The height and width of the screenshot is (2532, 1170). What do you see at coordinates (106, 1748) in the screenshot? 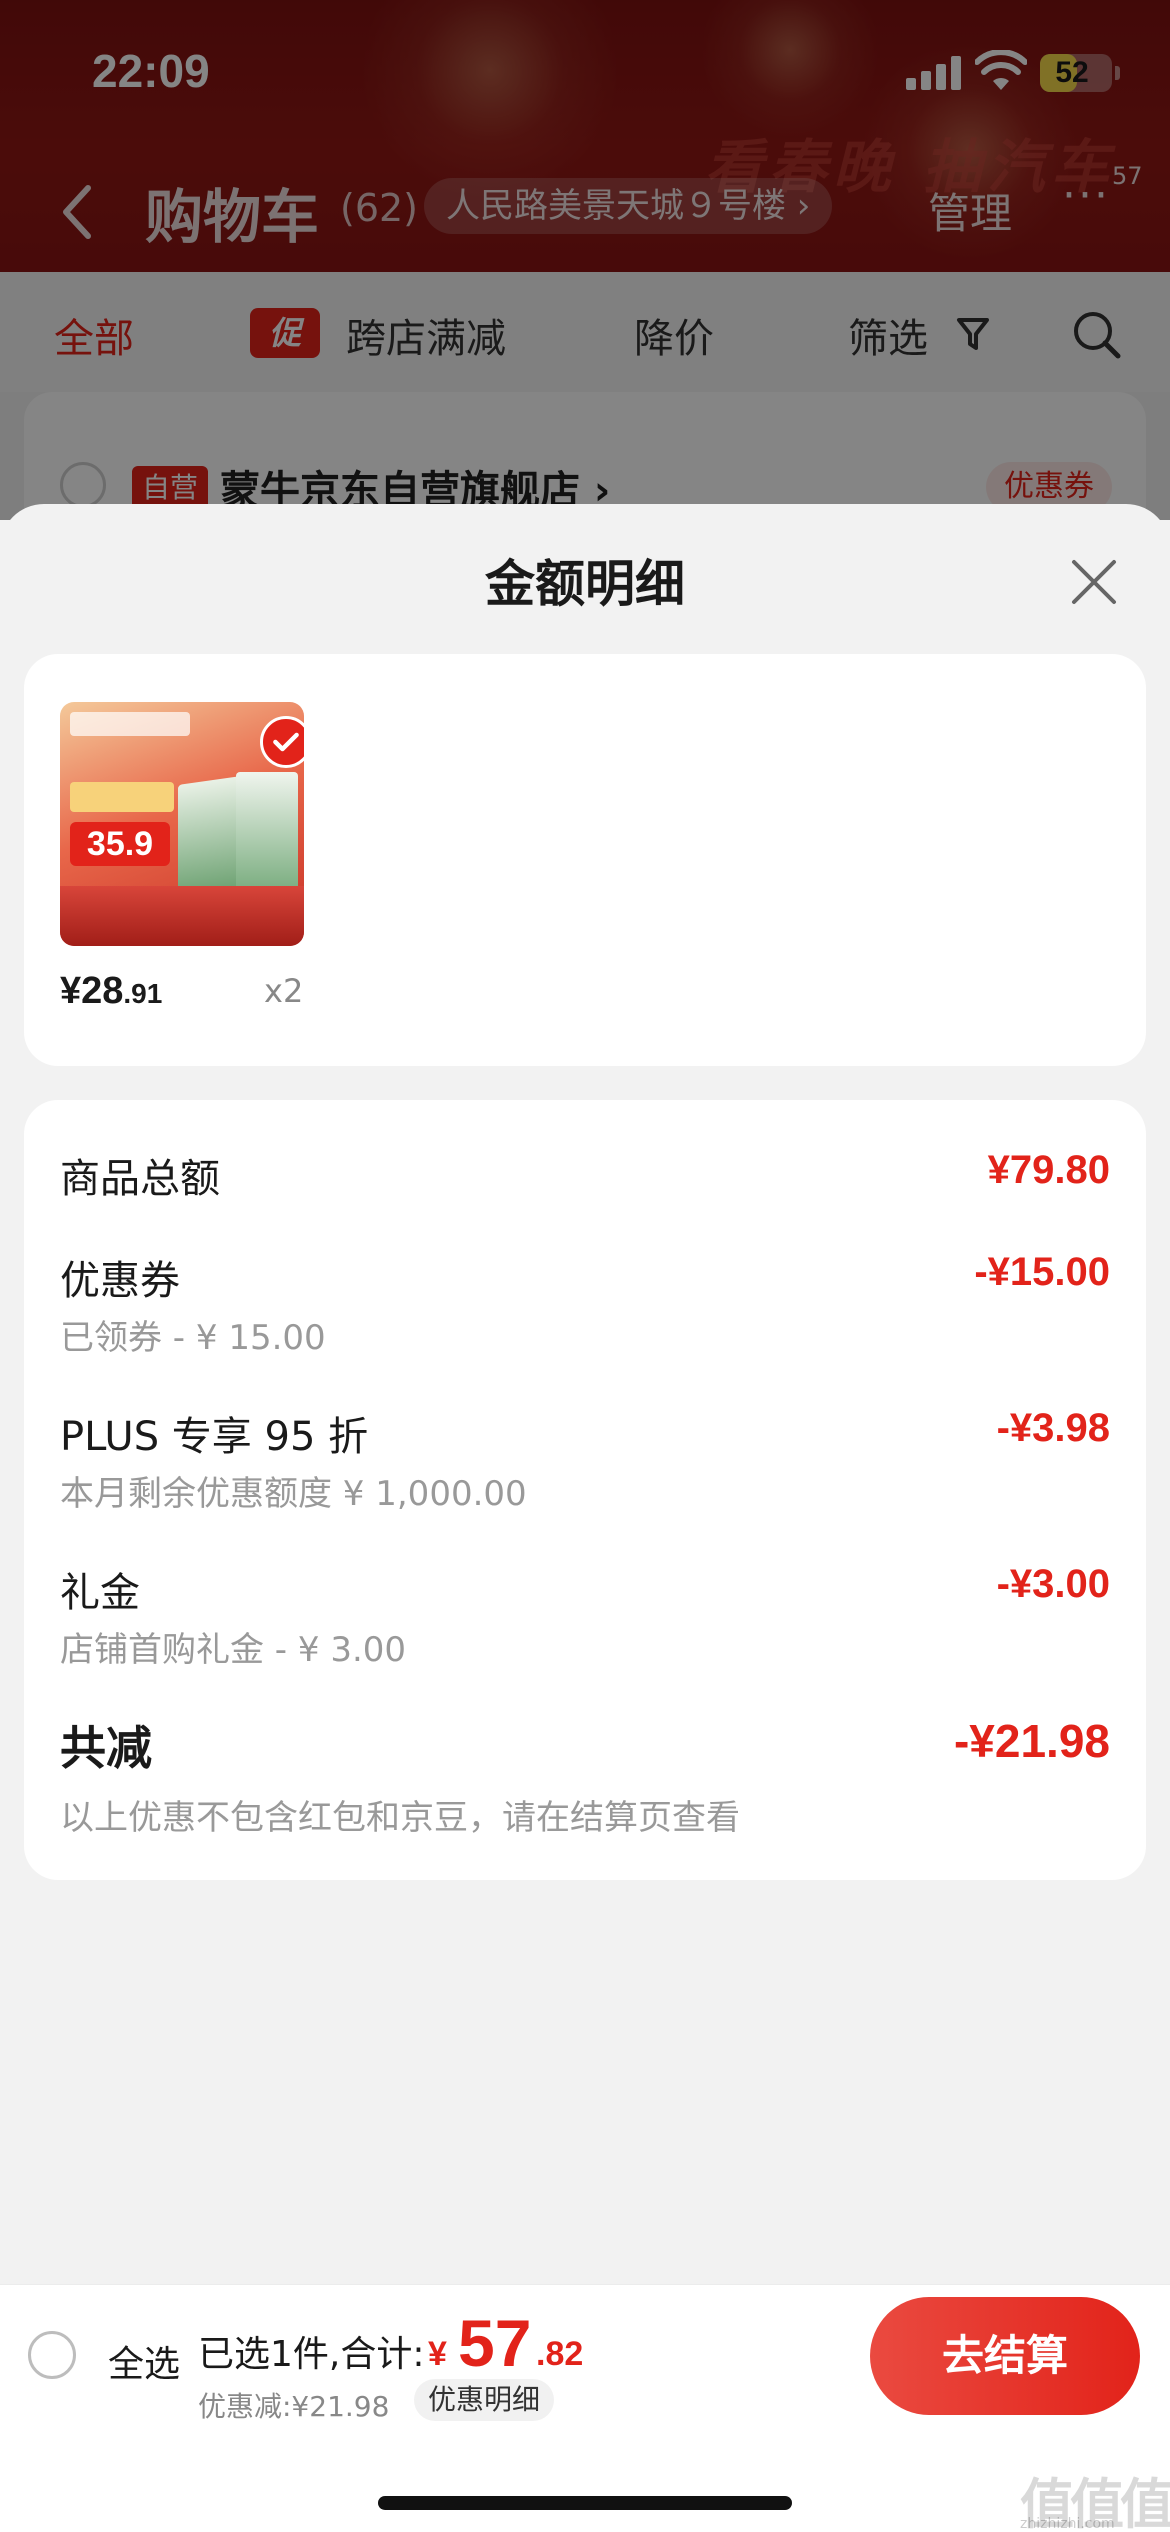
I see `total-discount-label: 共减` at bounding box center [106, 1748].